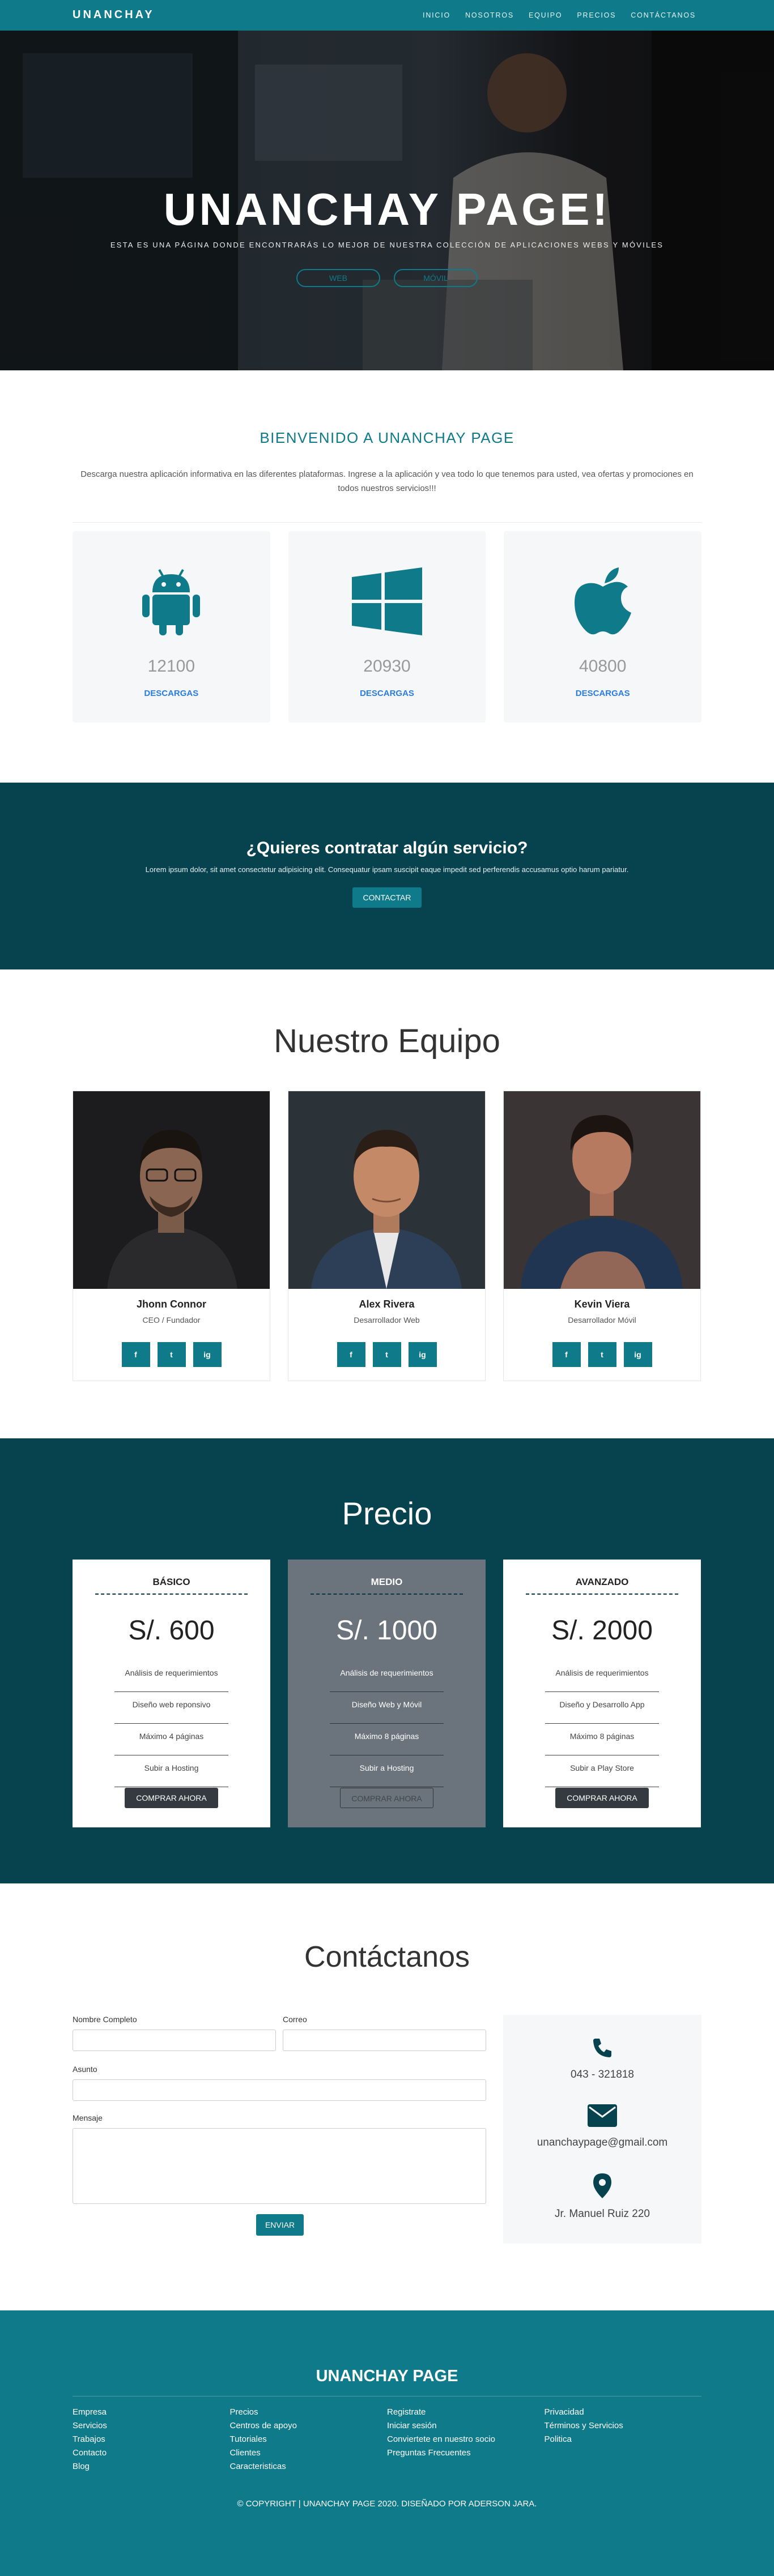 This screenshot has height=2576, width=774. I want to click on web-button: WEB, so click(338, 278).